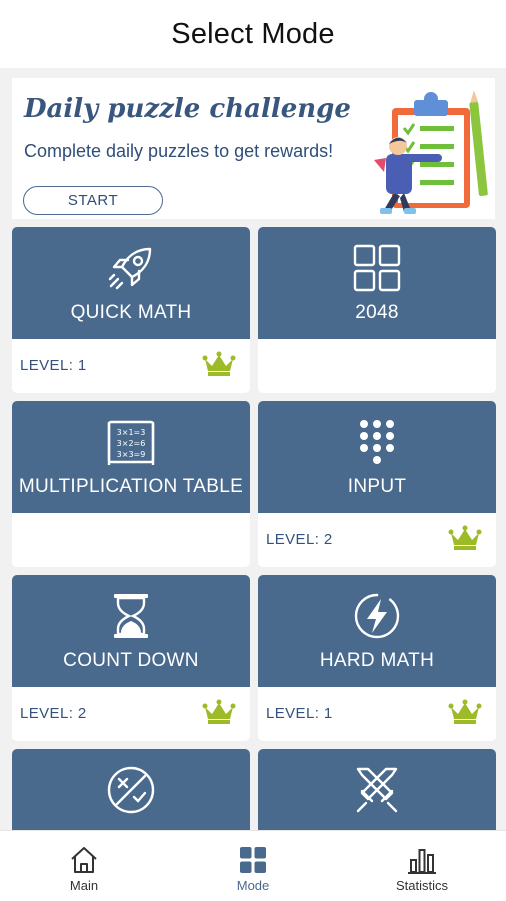 The image size is (506, 901). Describe the element at coordinates (131, 616) in the screenshot. I see `hourglass-icon` at that location.